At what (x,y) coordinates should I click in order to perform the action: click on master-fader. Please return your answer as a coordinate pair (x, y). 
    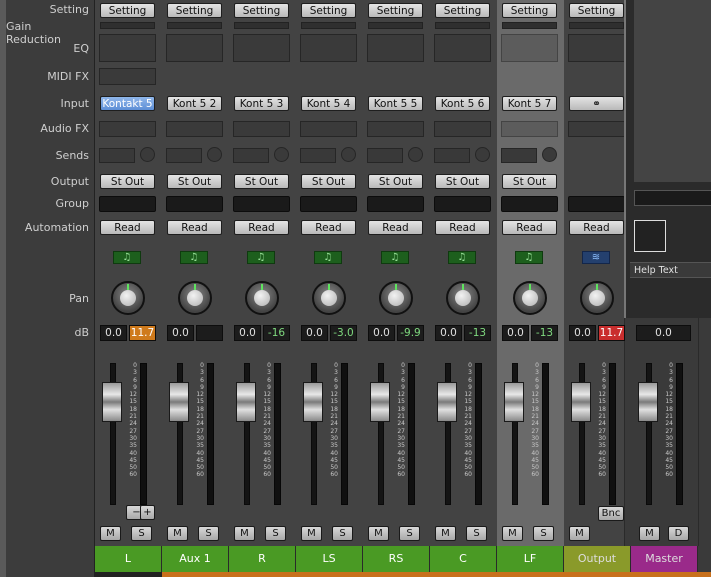
    Looking at the image, I should click on (648, 402).